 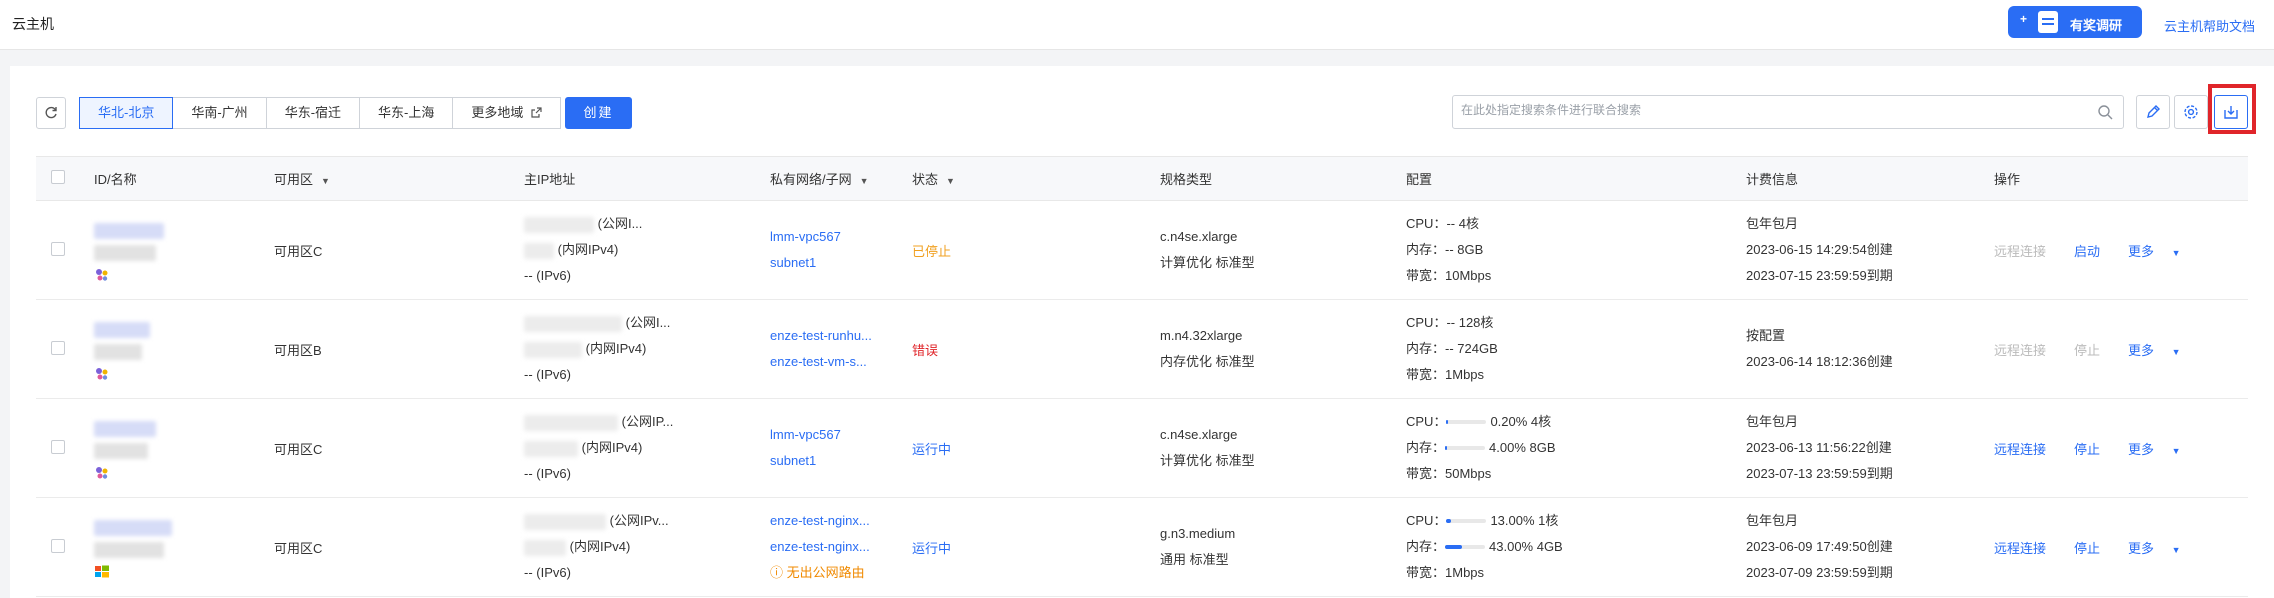 I want to click on edit-tags-button, so click(x=2153, y=112).